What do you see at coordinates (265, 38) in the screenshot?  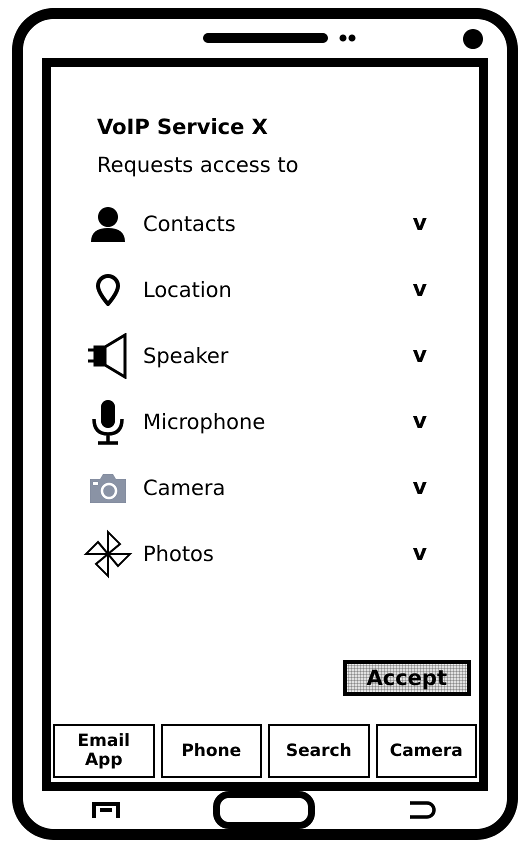 I see `speaker-slot-icon` at bounding box center [265, 38].